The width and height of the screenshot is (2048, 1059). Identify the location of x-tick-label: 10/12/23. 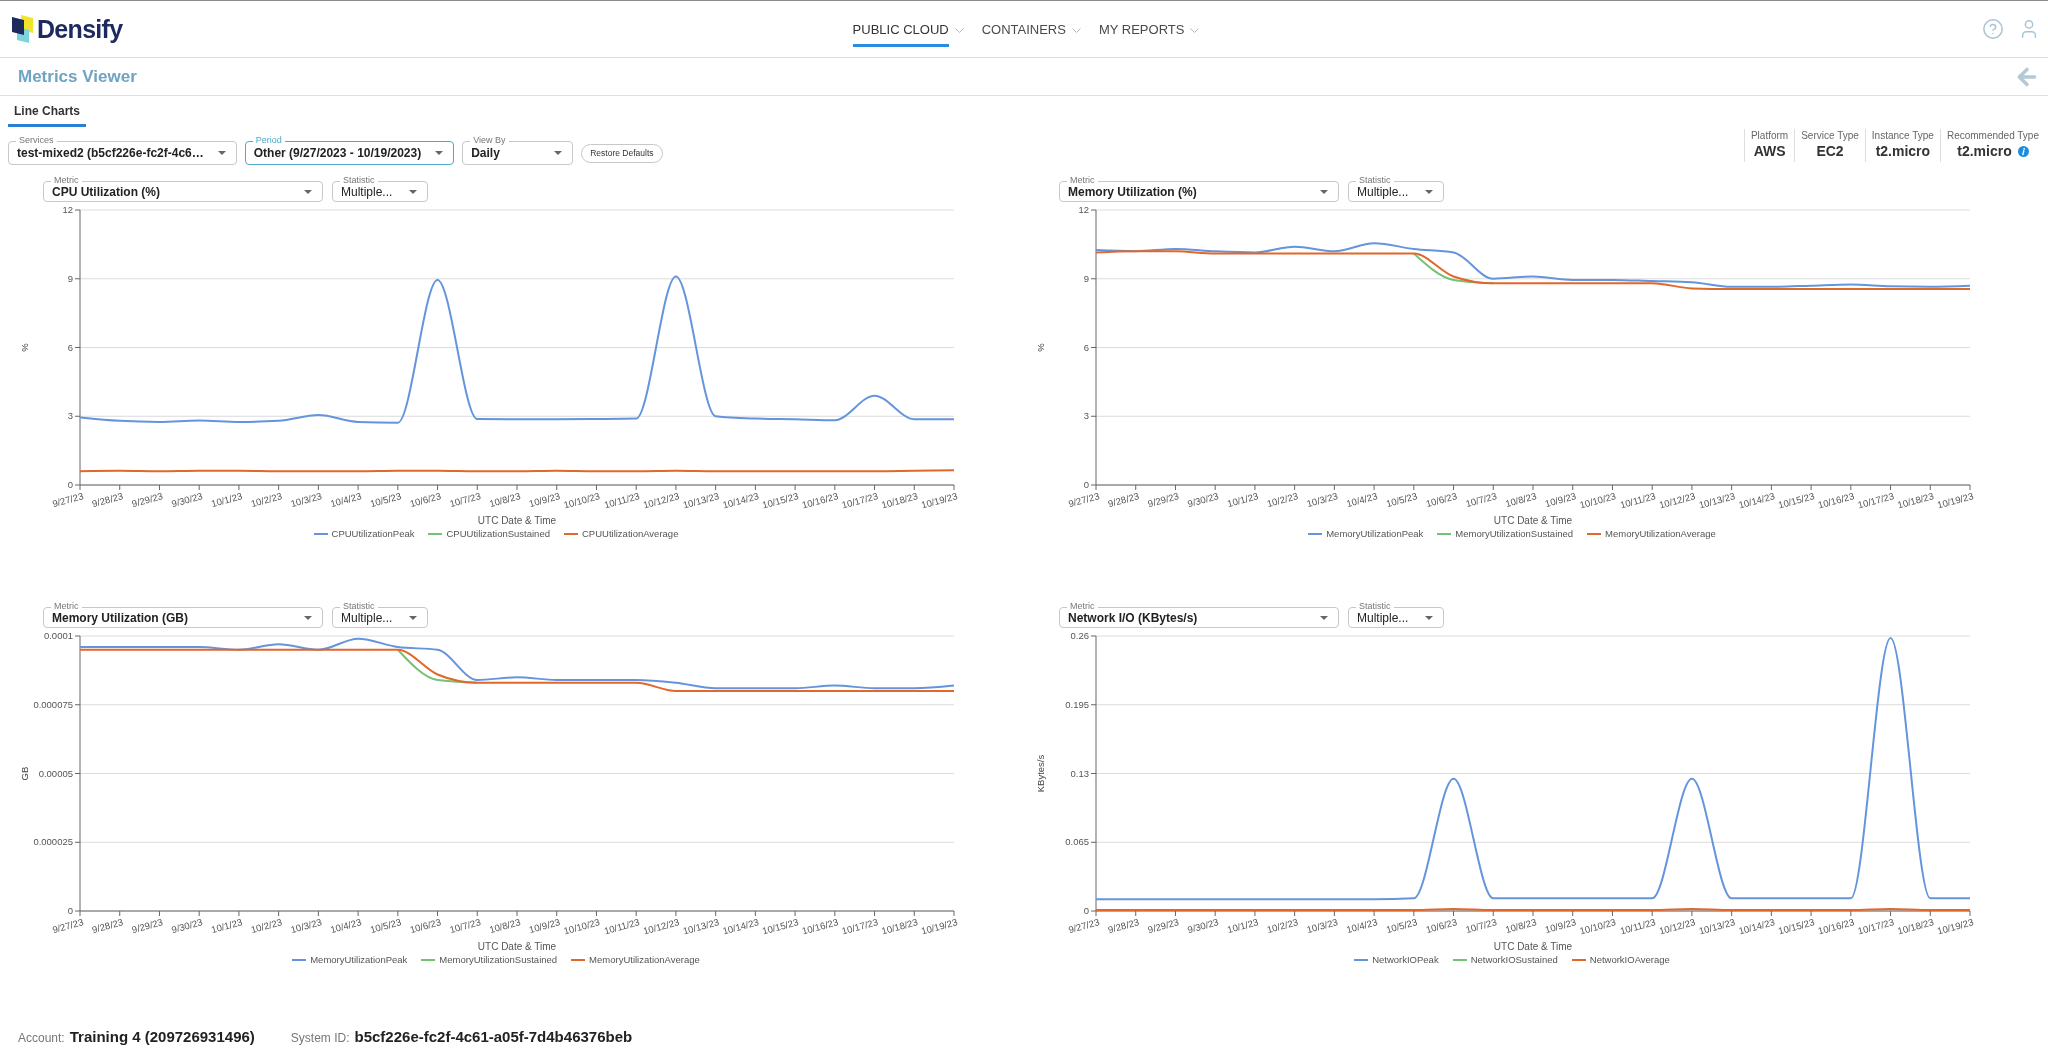
(1677, 926).